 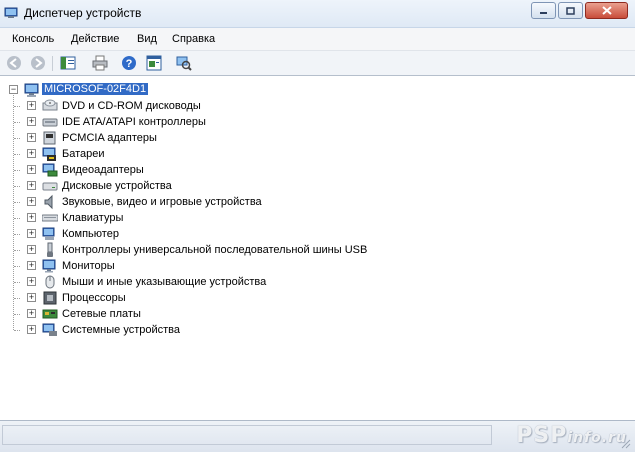 I want to click on scan-hardware-icon, so click(x=184, y=63).